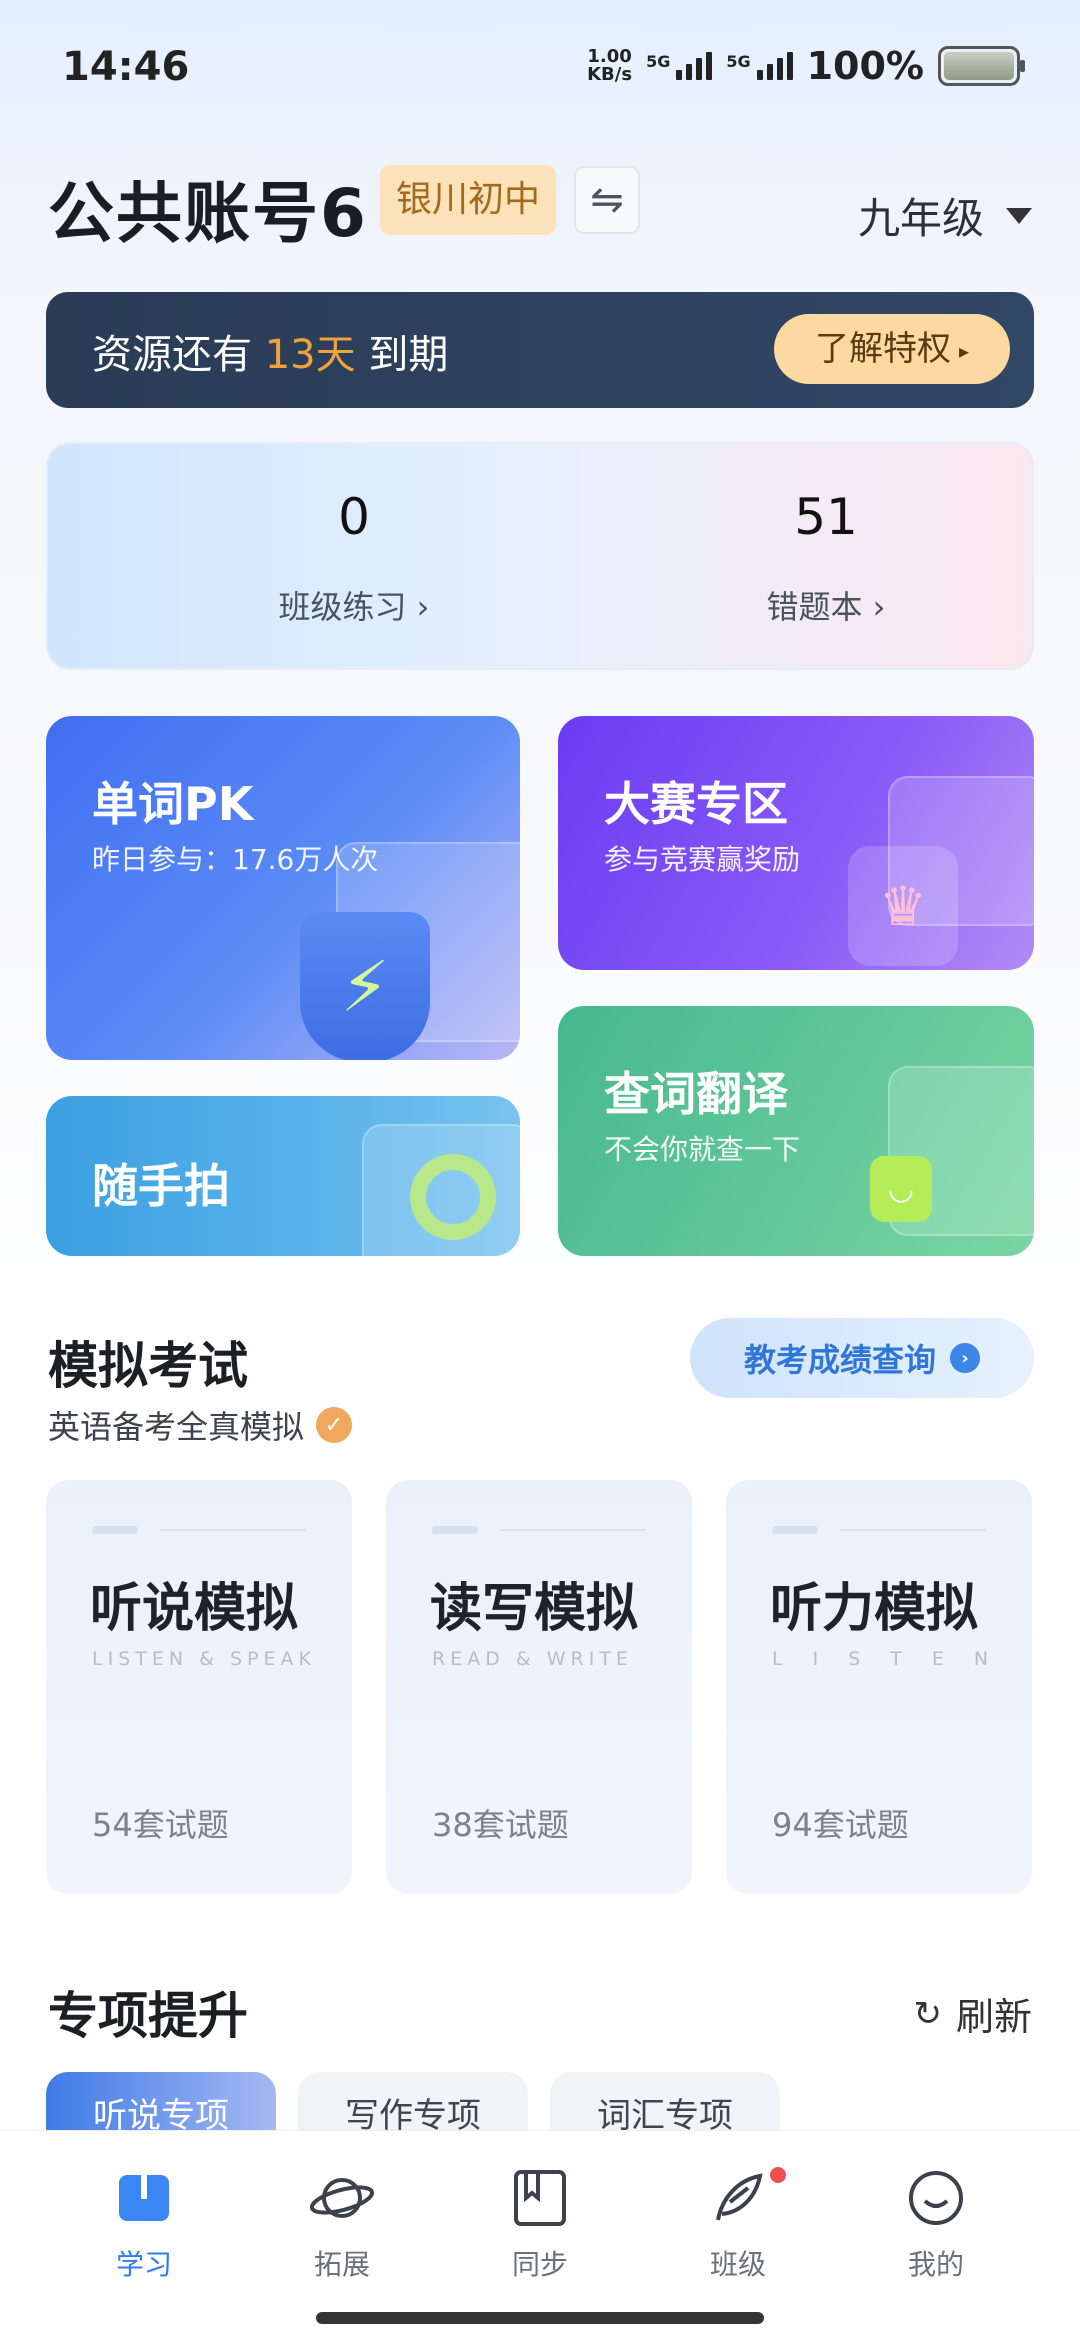  What do you see at coordinates (310, 355) in the screenshot?
I see `expiry-days: 13天` at bounding box center [310, 355].